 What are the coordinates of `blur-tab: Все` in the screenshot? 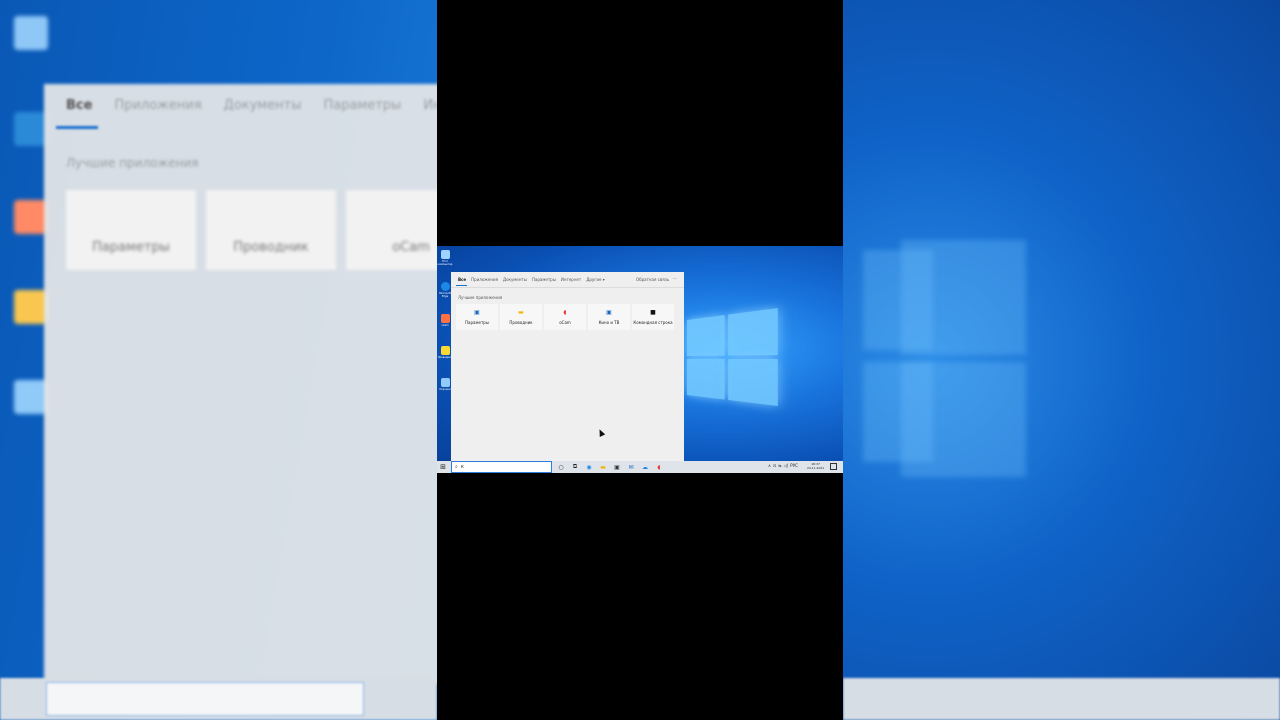 It's located at (79, 105).